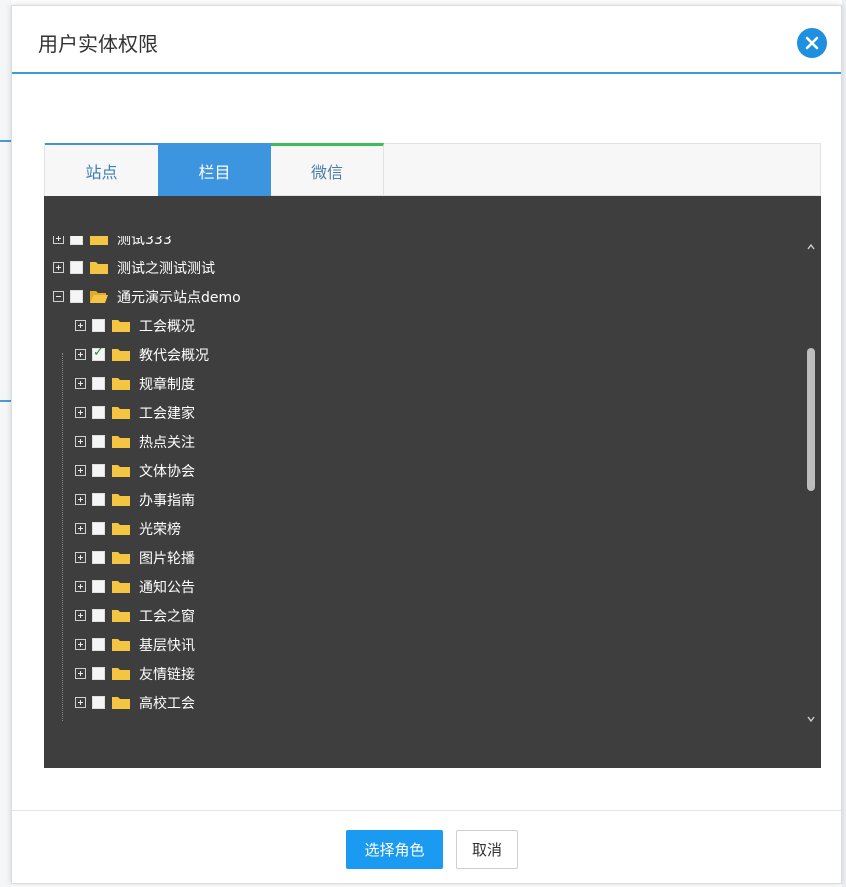 The image size is (846, 887). I want to click on tree-item-label: 测试站点, so click(145, 722).